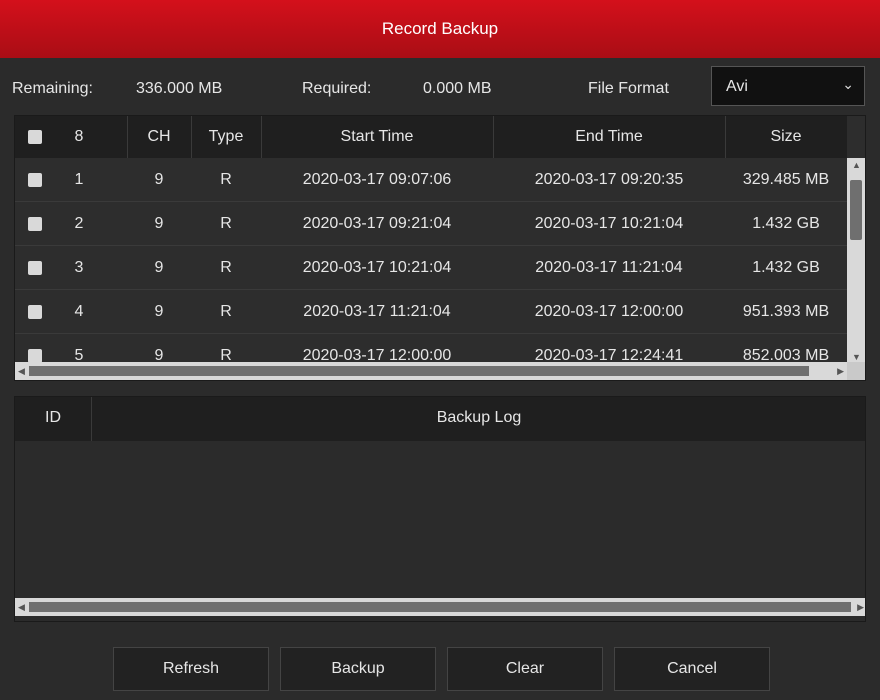 The height and width of the screenshot is (700, 880). Describe the element at coordinates (856, 165) in the screenshot. I see `scroll-up-icon: ▲` at that location.